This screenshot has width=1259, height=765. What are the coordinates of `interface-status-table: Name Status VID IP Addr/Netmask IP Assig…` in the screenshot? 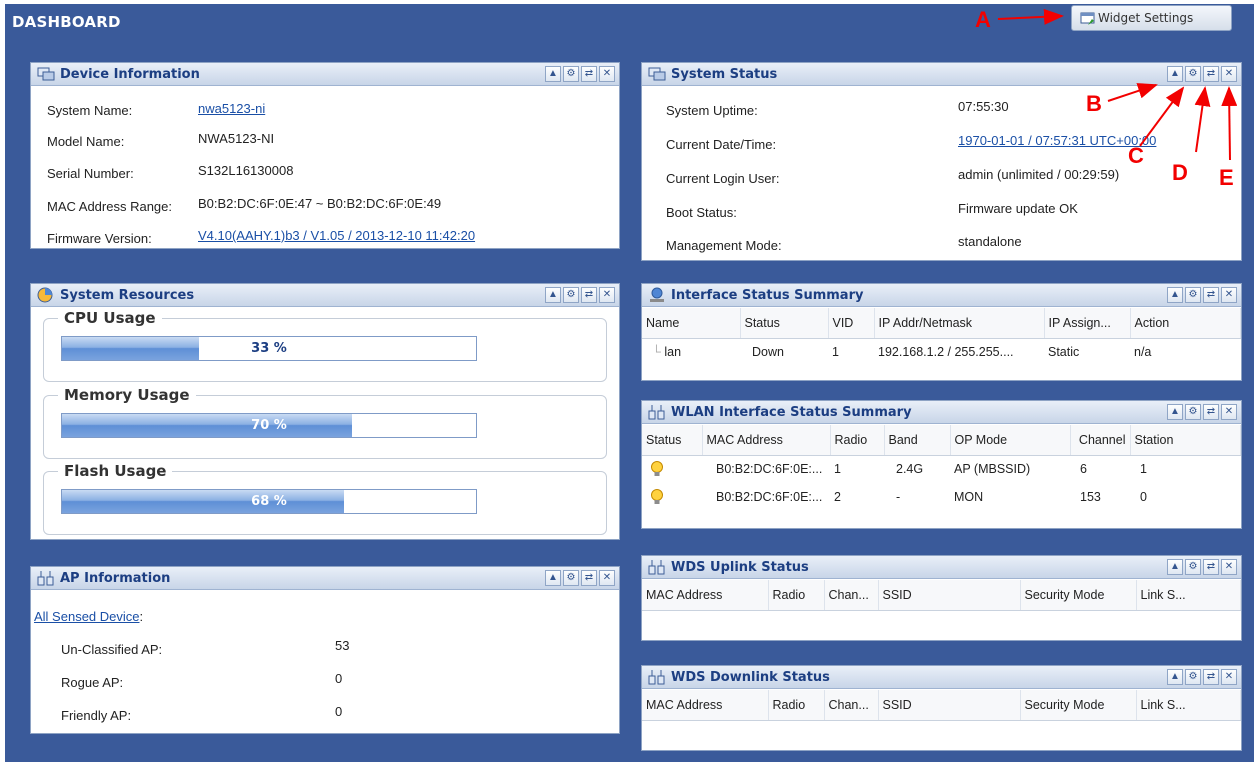 It's located at (941, 337).